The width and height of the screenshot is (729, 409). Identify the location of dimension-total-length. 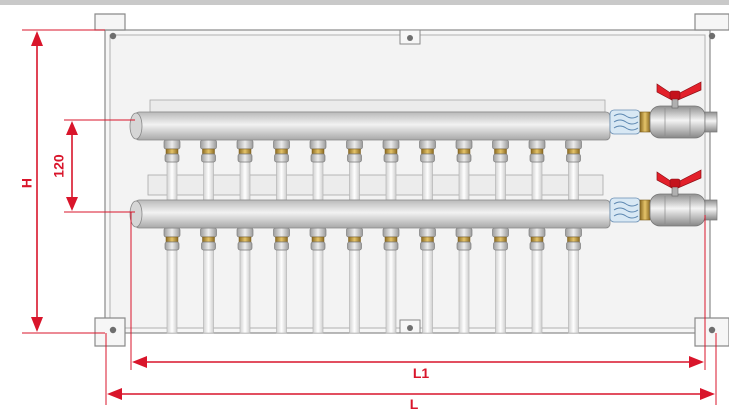
(411, 369).